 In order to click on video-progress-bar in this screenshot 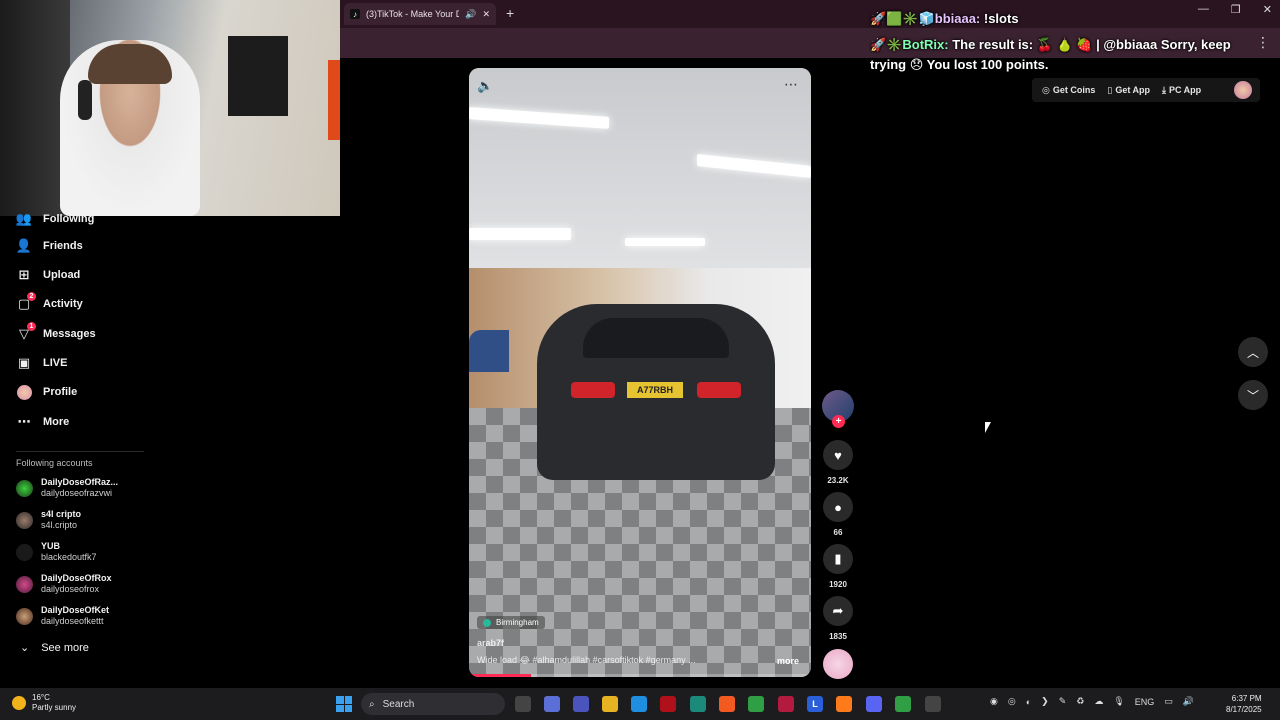, I will do `click(640, 675)`.